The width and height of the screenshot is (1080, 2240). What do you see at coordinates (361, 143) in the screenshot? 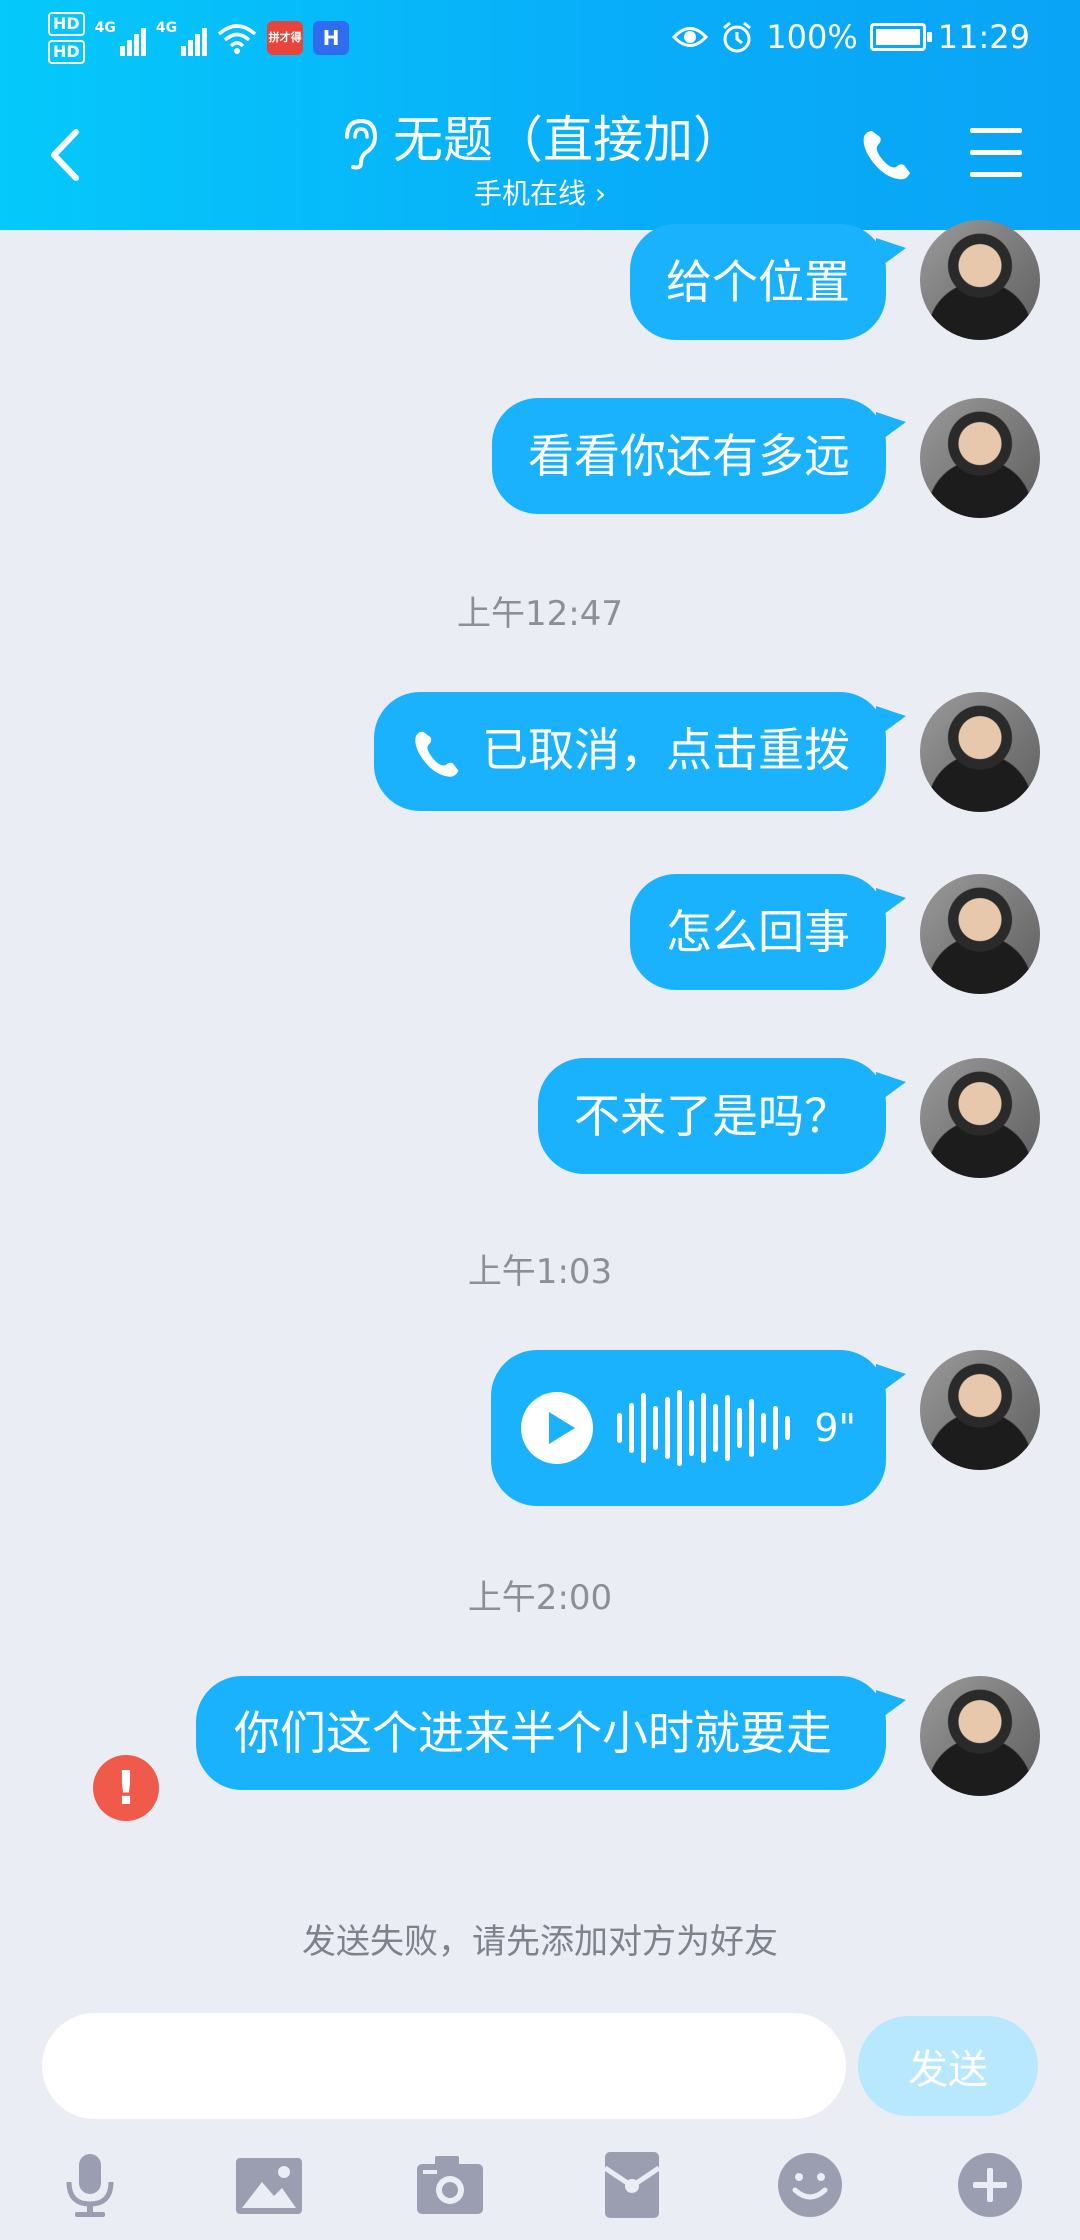
I see `earpiece-mode-icon` at bounding box center [361, 143].